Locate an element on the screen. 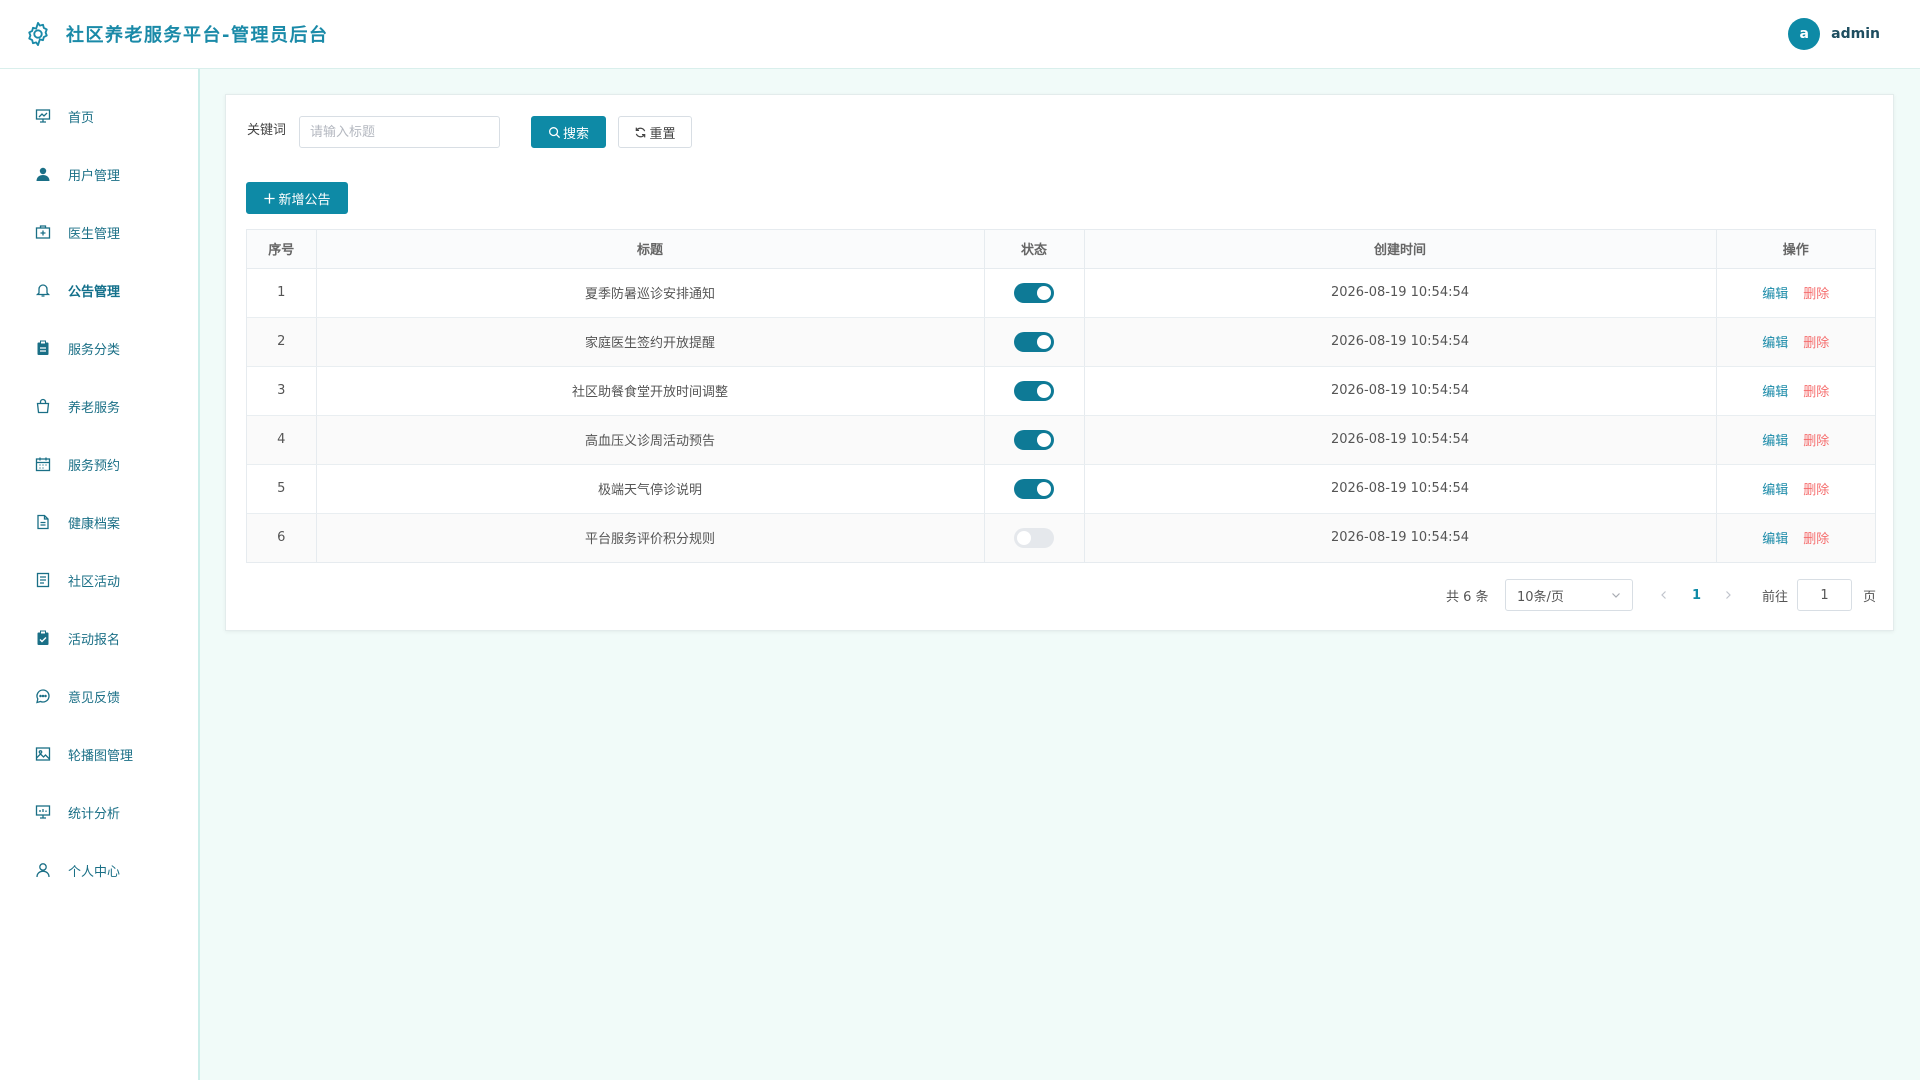 The height and width of the screenshot is (1080, 1920). app-title: 社区养老服务平台-管理员后台 is located at coordinates (197, 35).